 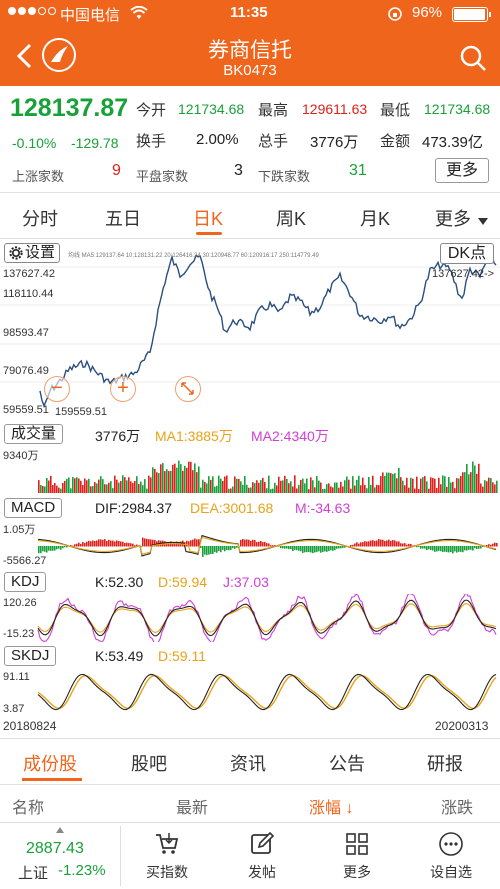 What do you see at coordinates (445, 763) in the screenshot?
I see `tab-research: 研报` at bounding box center [445, 763].